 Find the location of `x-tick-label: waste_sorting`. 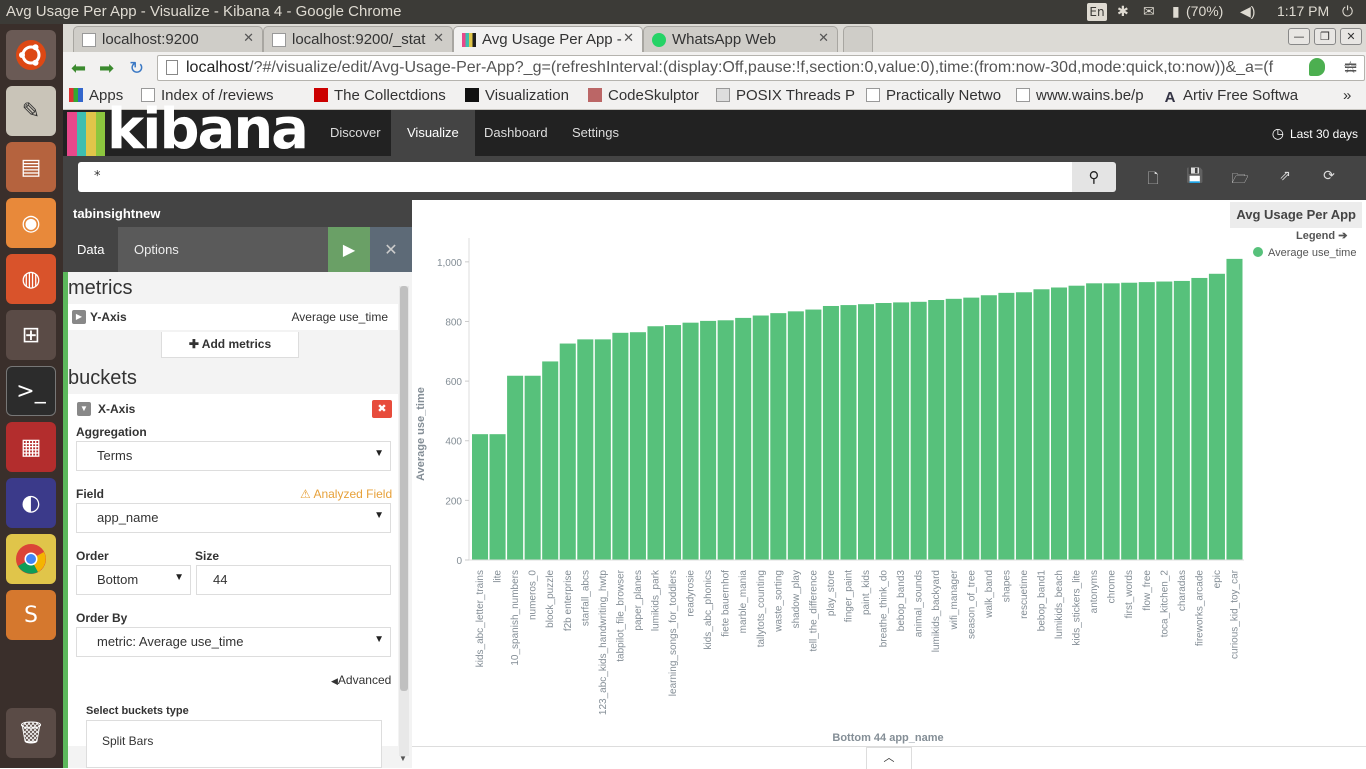

x-tick-label: waste_sorting is located at coordinates (778, 601).